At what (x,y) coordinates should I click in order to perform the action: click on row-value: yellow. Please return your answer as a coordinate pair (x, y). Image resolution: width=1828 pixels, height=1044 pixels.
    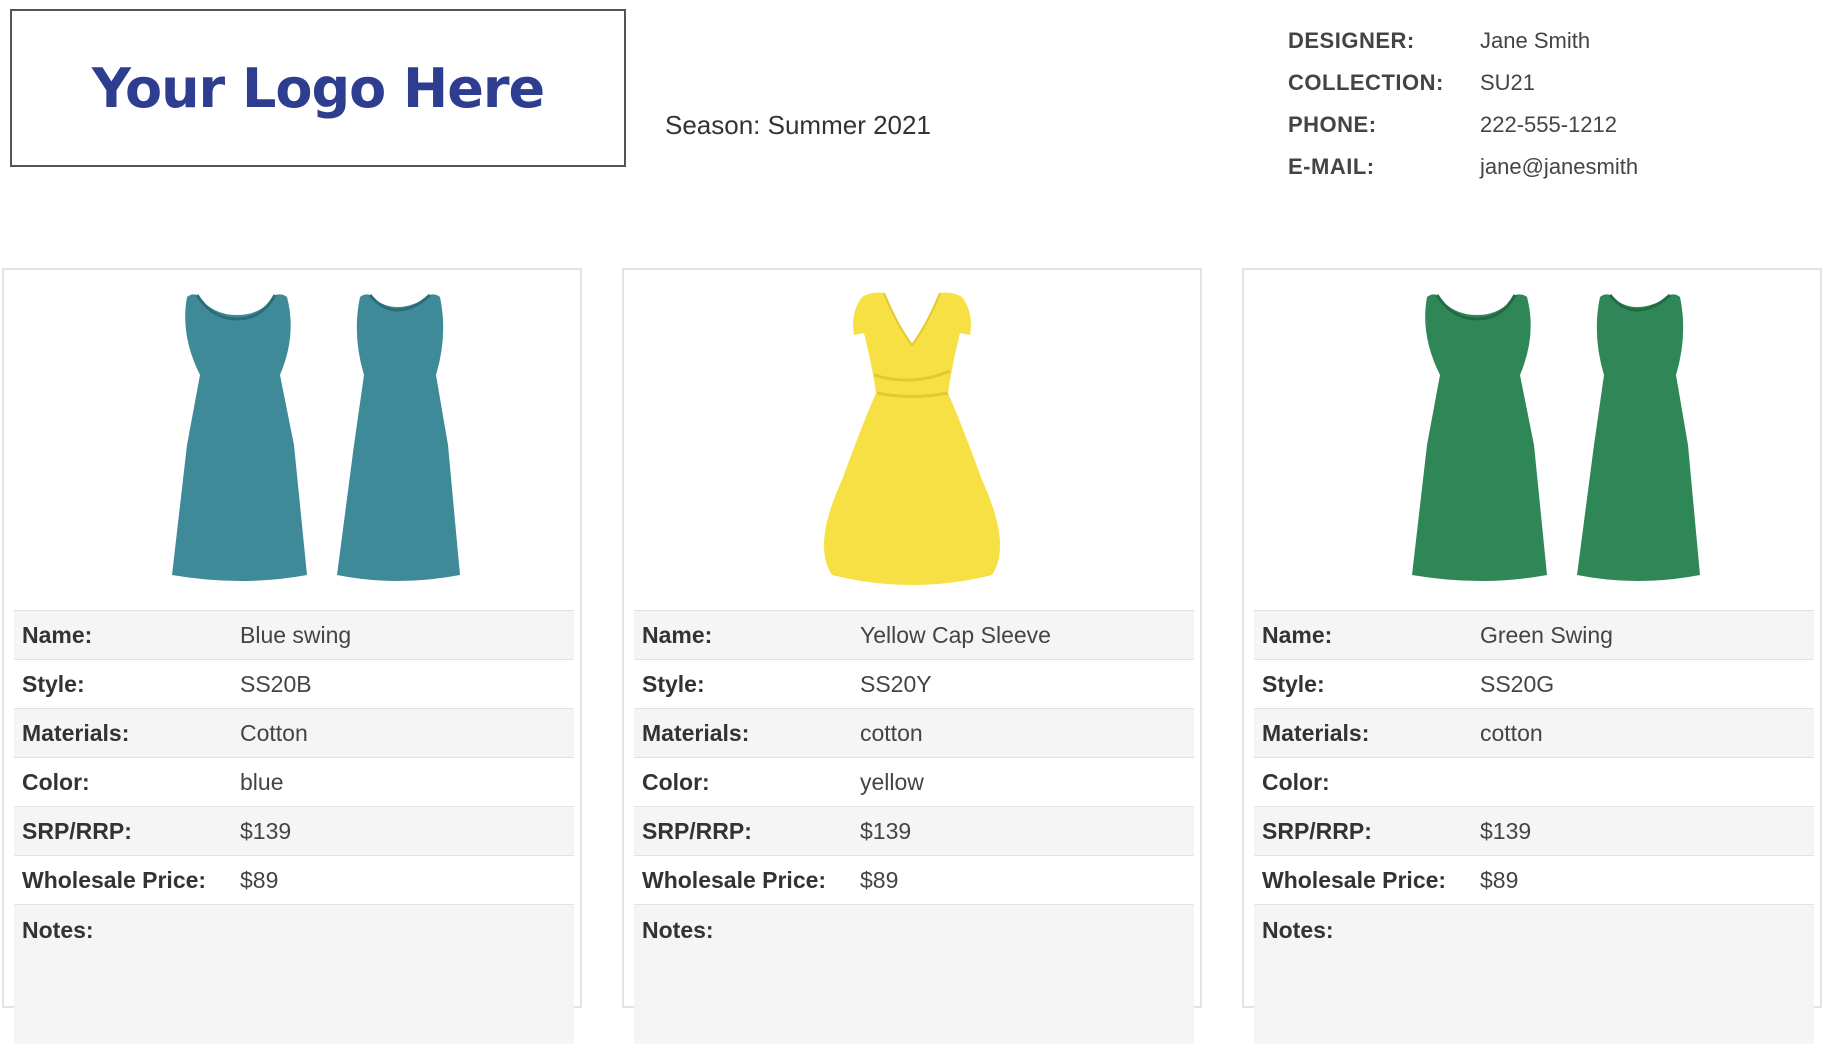
    Looking at the image, I should click on (892, 781).